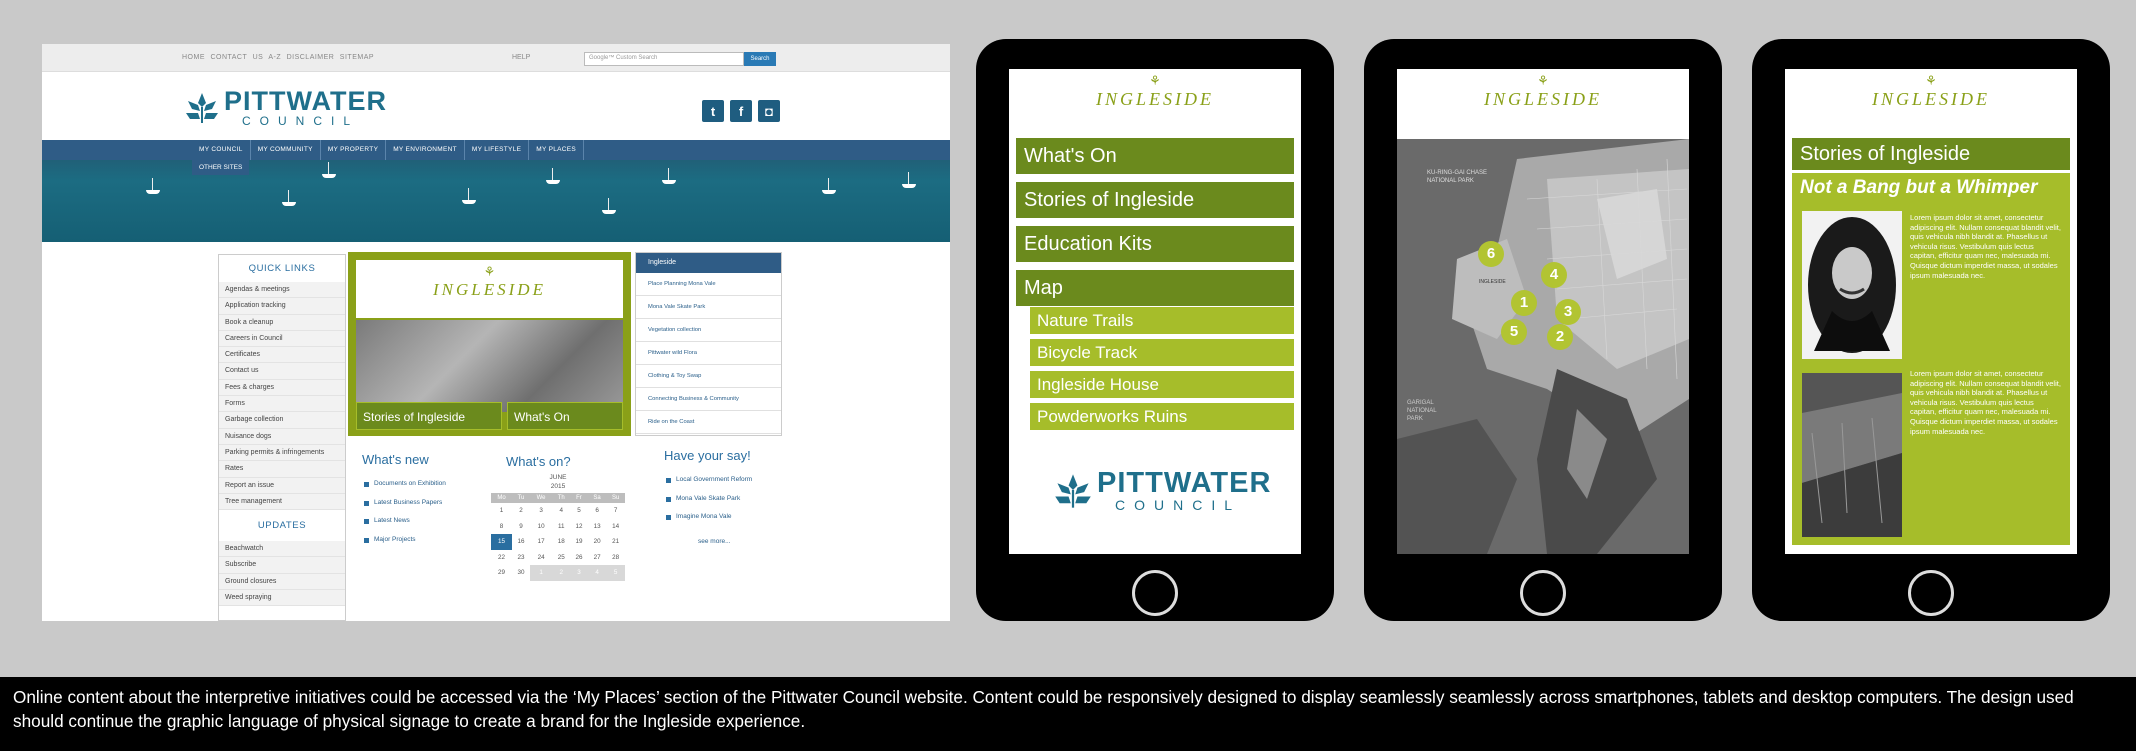 This screenshot has width=2136, height=751. Describe the element at coordinates (282, 485) in the screenshot. I see `quick-link: Report an issue` at that location.